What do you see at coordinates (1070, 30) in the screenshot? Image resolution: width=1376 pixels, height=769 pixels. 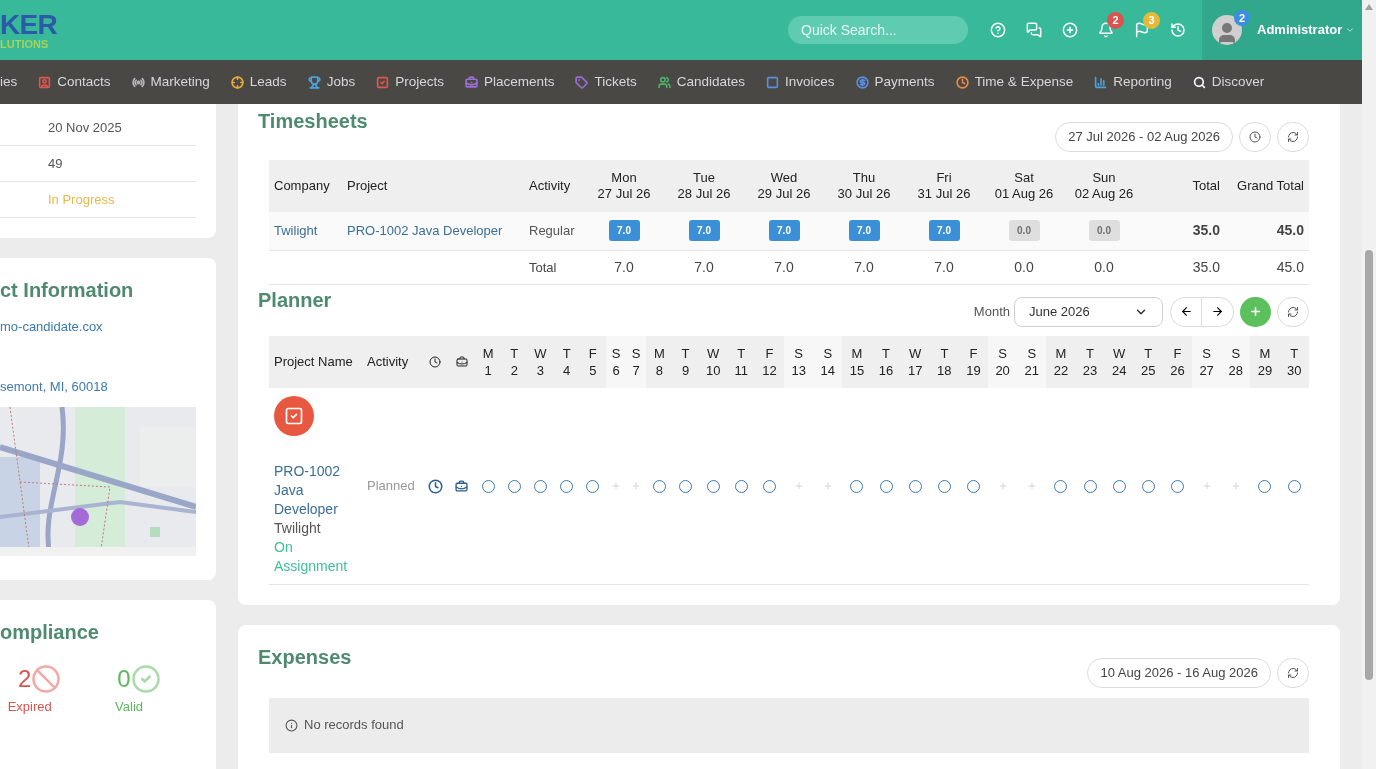 I see `add-icon` at bounding box center [1070, 30].